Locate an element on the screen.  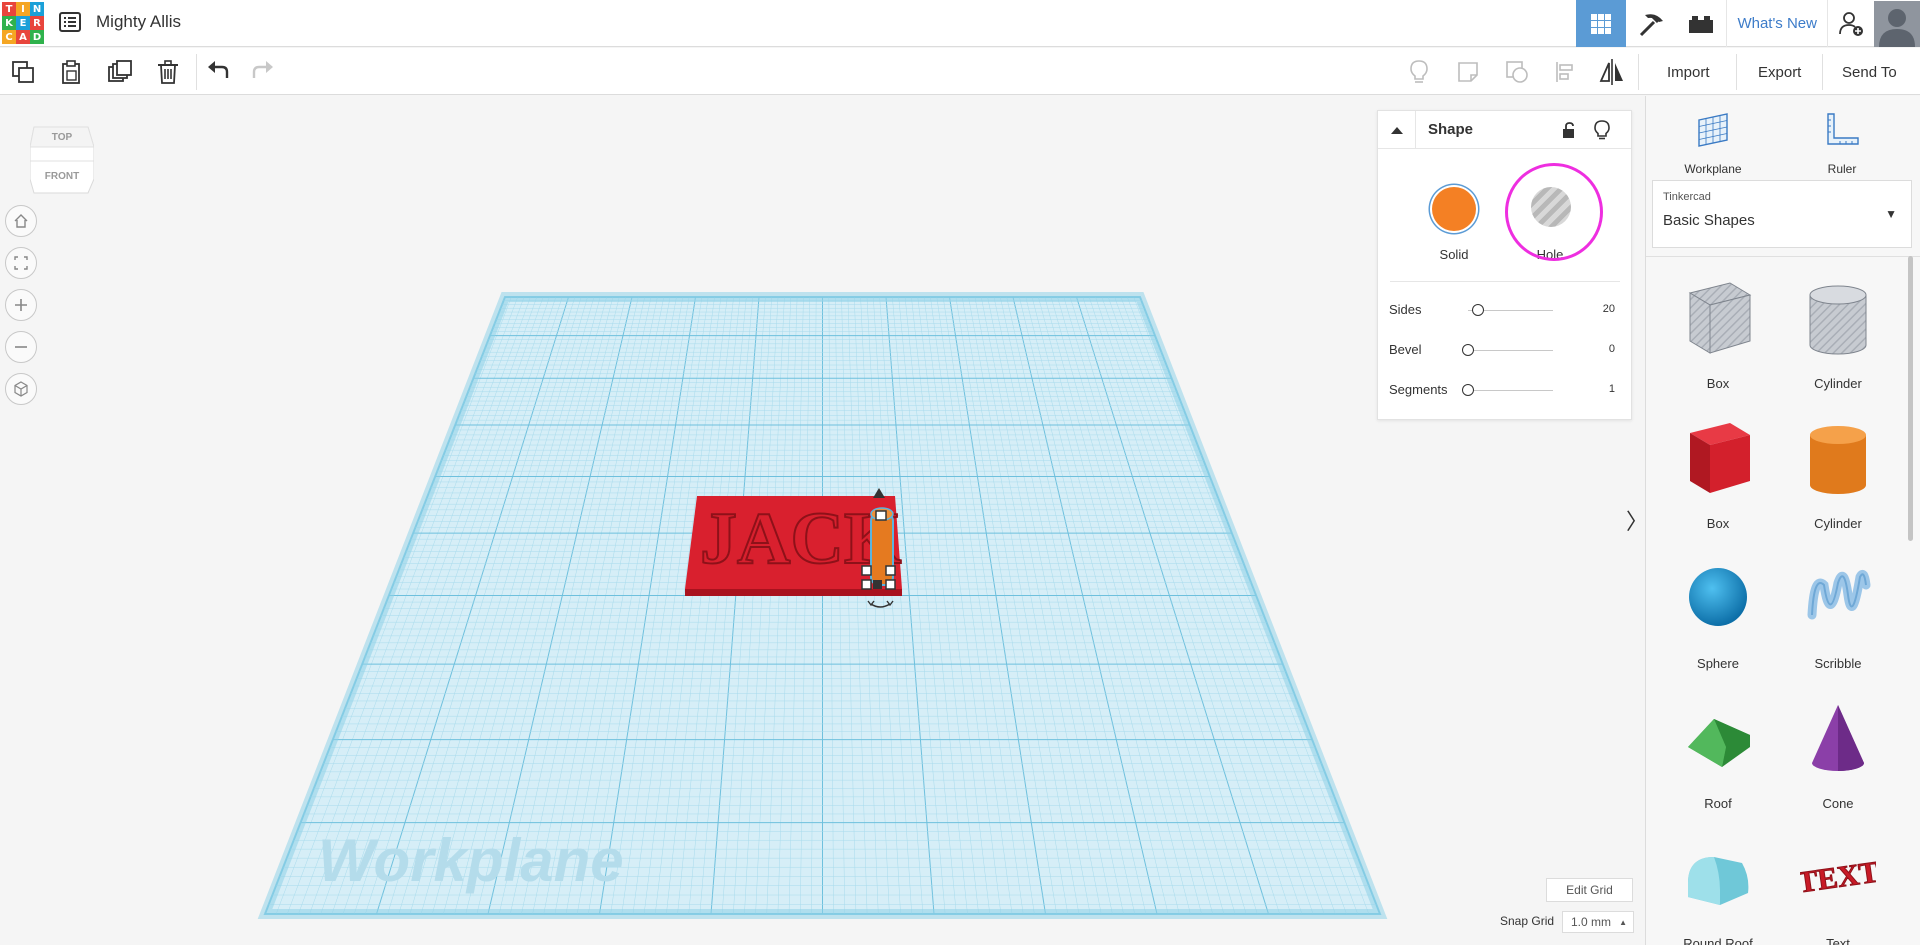
snap-grid-select: 1.0 mm ▲ is located at coordinates (1598, 922).